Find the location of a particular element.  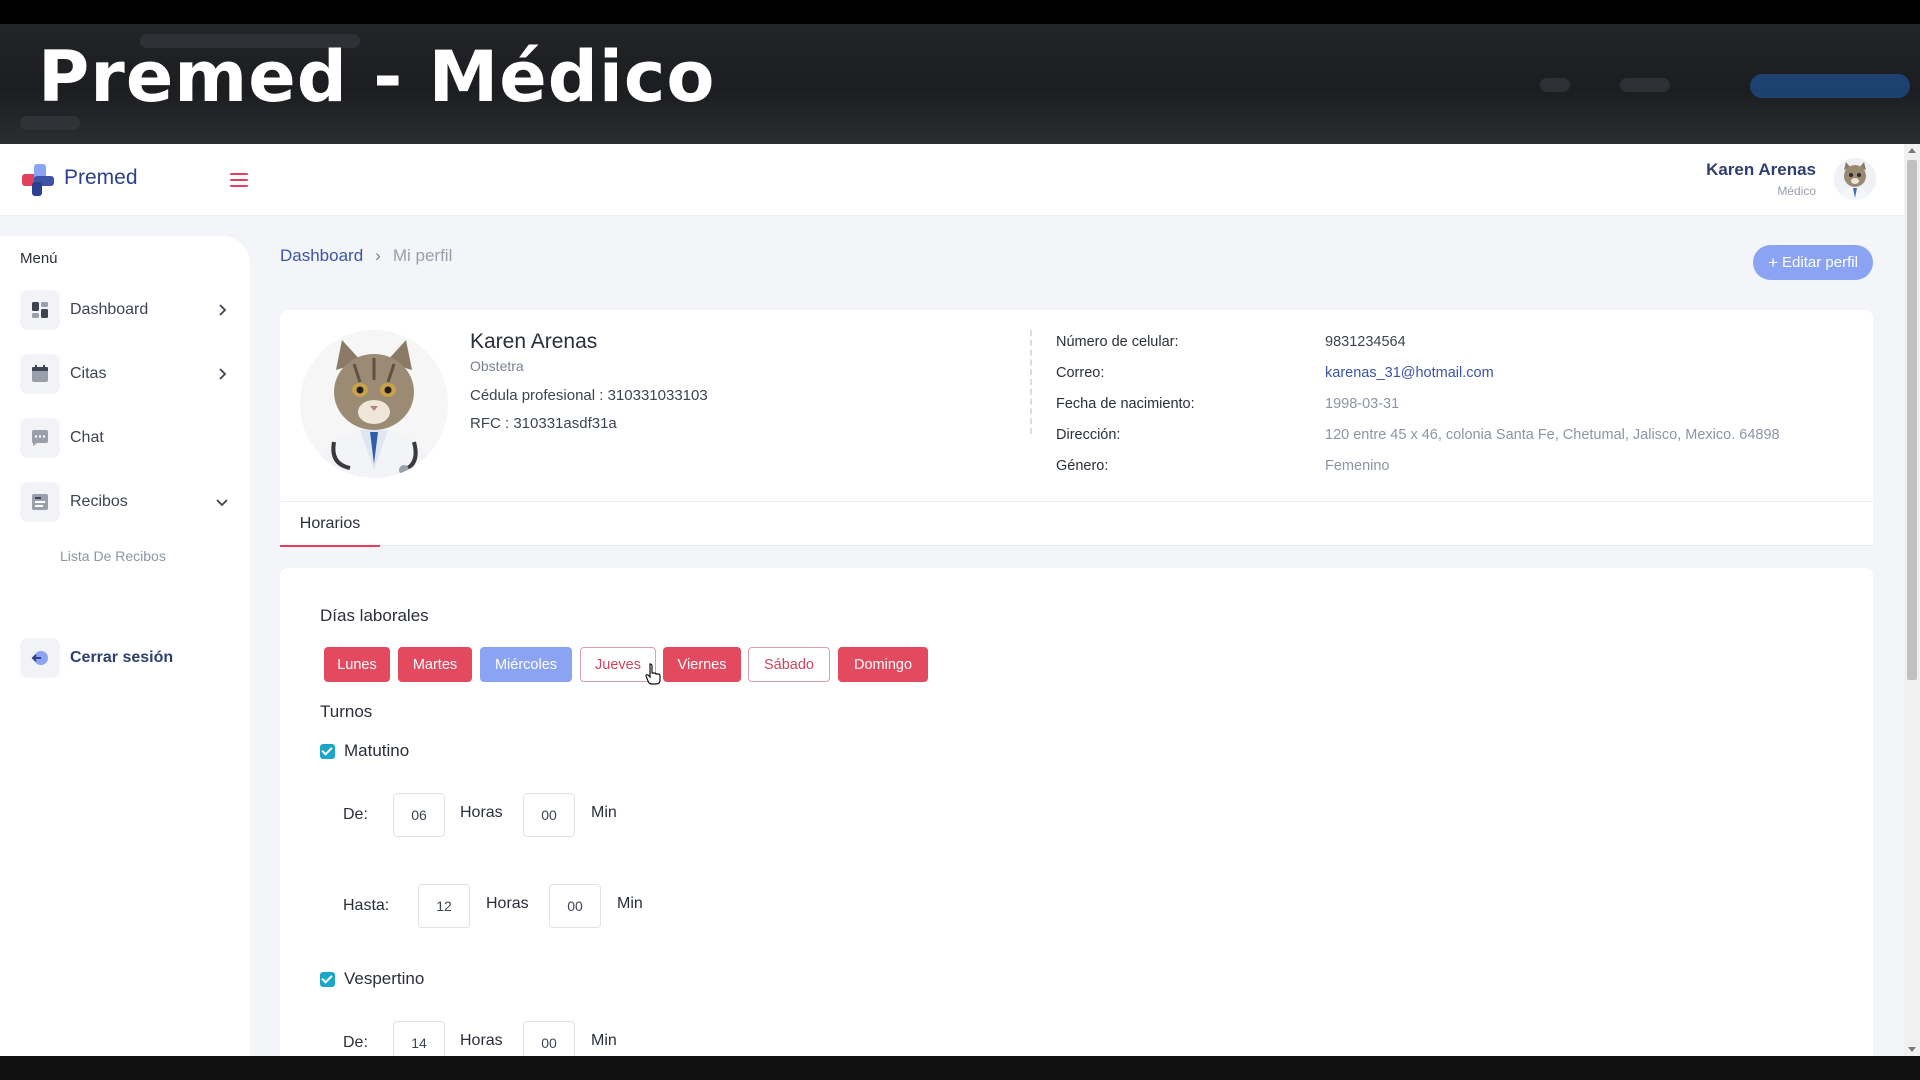

breadcrumb-dashboard-link: Dashboard is located at coordinates (321, 255).